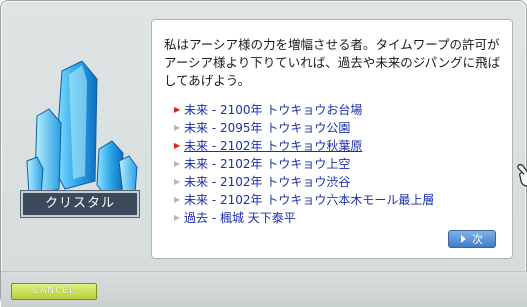 This screenshot has width=527, height=307. I want to click on message-line: してあげよう。, so click(207, 80).